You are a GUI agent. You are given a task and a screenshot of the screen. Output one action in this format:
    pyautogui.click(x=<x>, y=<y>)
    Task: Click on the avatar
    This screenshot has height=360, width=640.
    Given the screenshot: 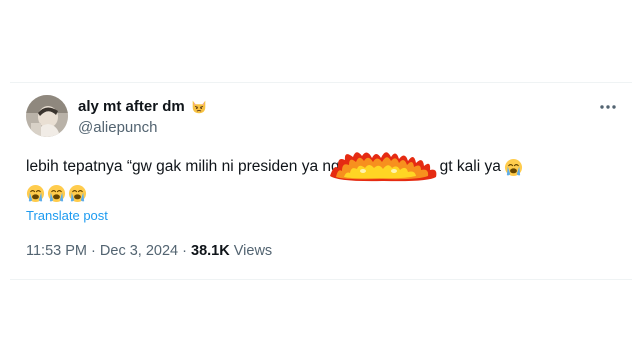 What is the action you would take?
    pyautogui.click(x=47, y=116)
    